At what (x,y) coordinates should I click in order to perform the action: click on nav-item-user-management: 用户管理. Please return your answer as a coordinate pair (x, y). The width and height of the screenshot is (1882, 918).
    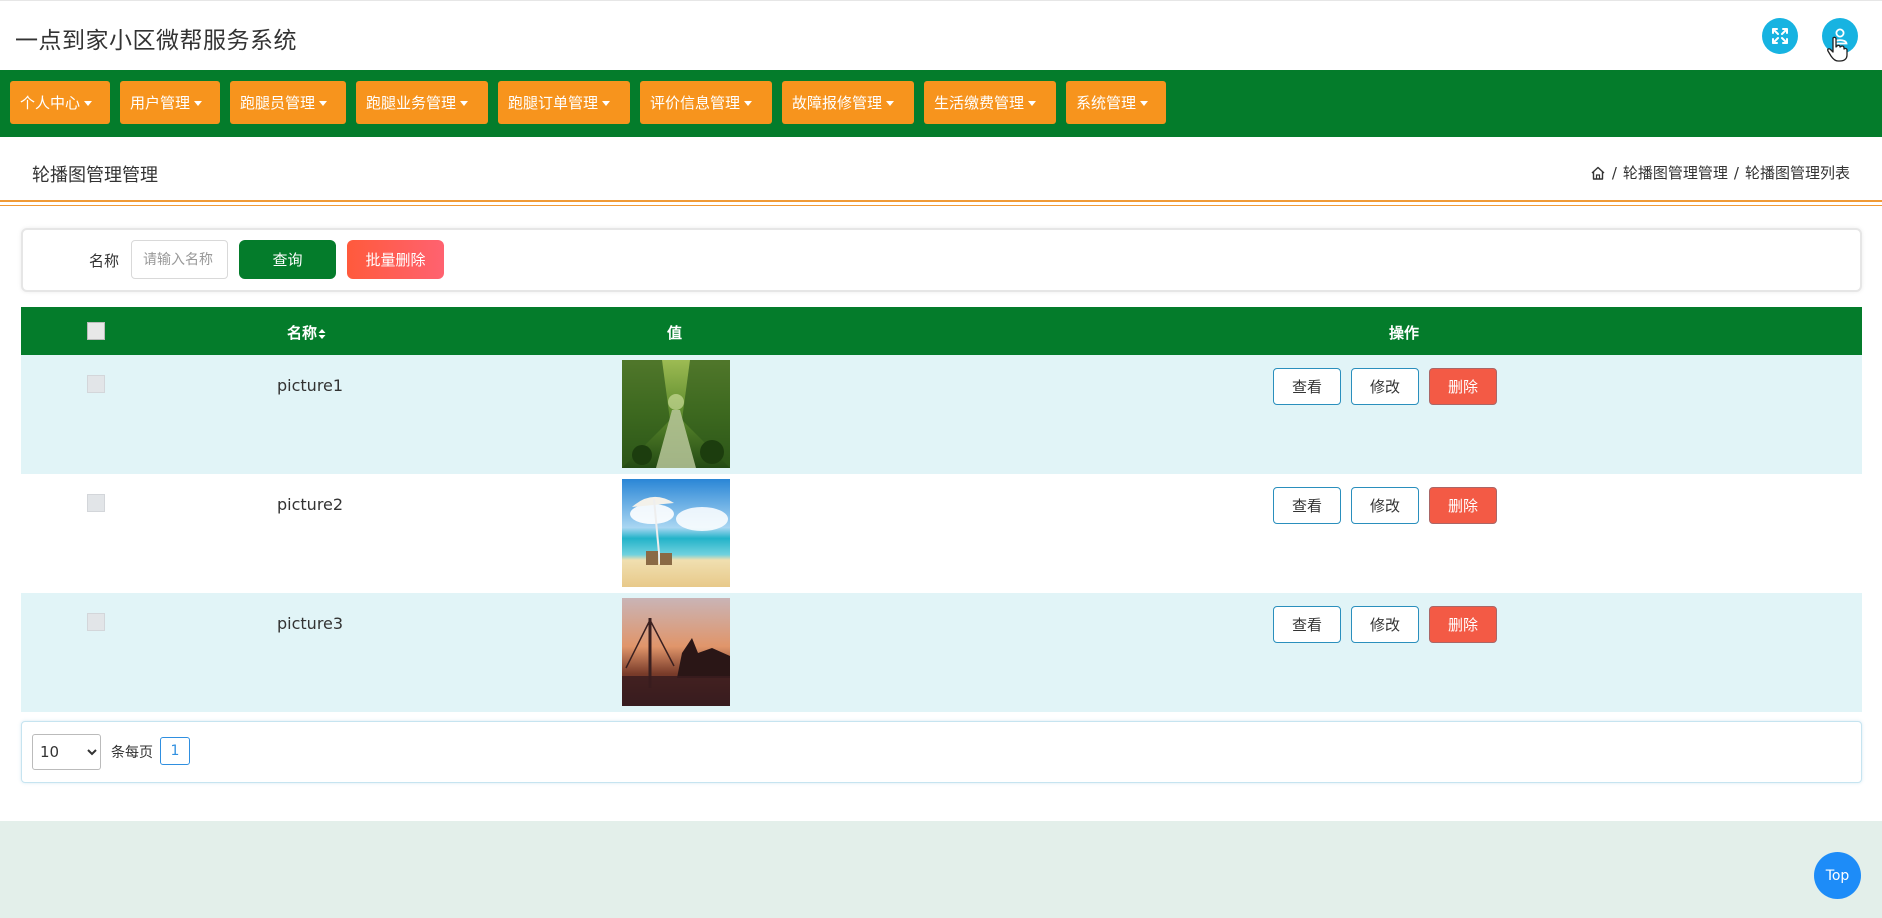
    Looking at the image, I should click on (170, 102).